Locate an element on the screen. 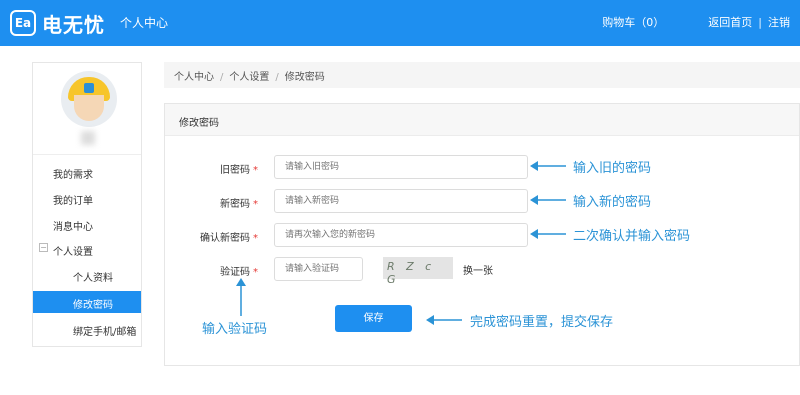  logout-link: 注销 is located at coordinates (779, 22).